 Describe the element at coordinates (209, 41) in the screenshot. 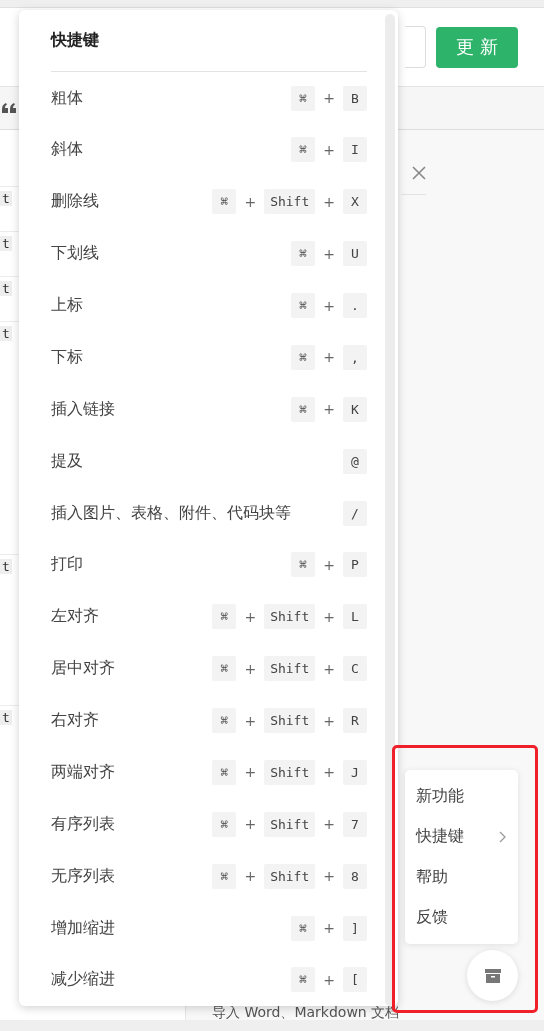

I see `panel-title: 快捷键` at that location.